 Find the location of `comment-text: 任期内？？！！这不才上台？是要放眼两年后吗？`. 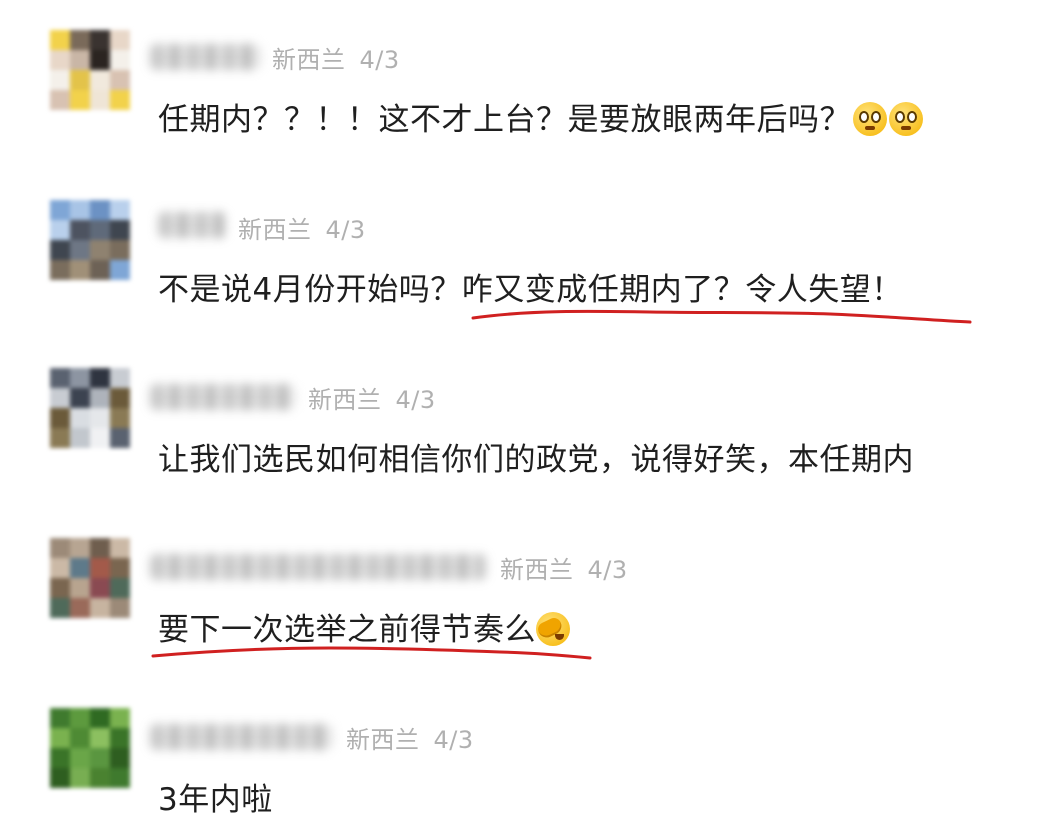

comment-text: 任期内？？！！这不才上台？是要放眼两年后吗？ is located at coordinates (540, 116).